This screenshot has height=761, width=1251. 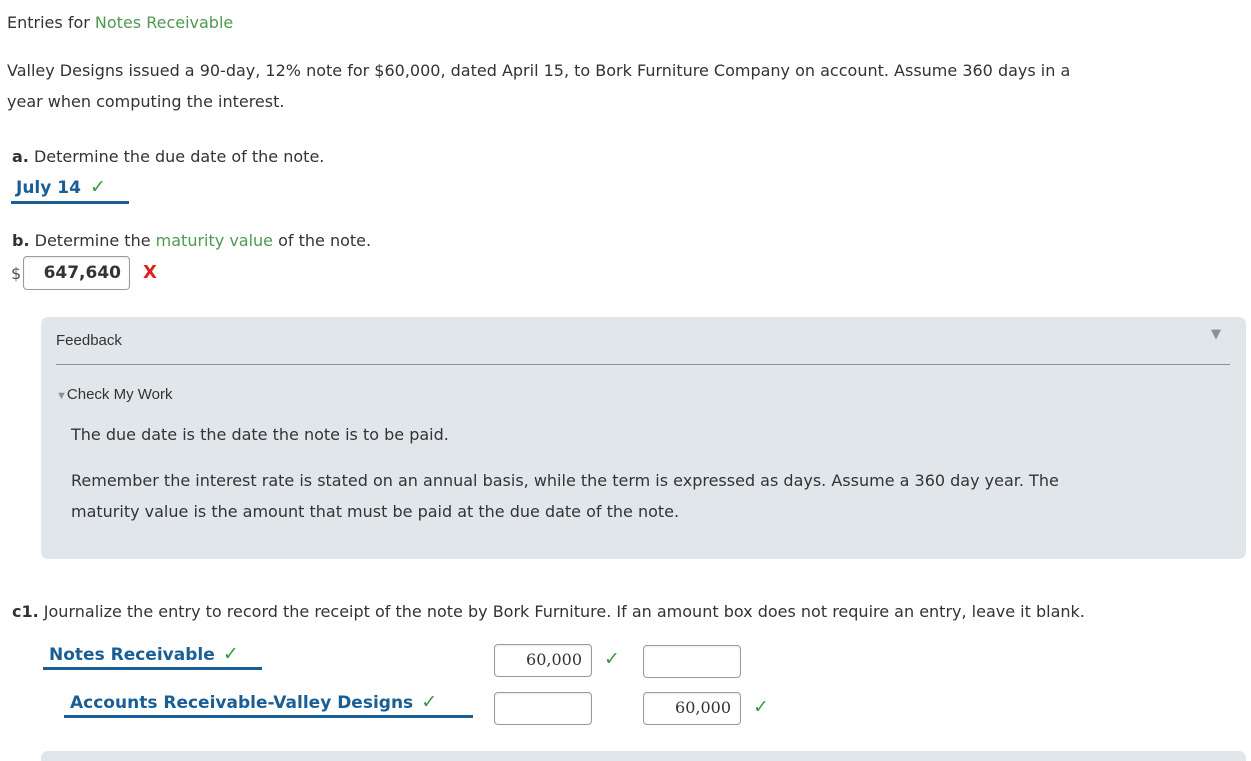 I want to click on journal-row-1-account-dropdown: Notes Receivable ✓, so click(x=144, y=654).